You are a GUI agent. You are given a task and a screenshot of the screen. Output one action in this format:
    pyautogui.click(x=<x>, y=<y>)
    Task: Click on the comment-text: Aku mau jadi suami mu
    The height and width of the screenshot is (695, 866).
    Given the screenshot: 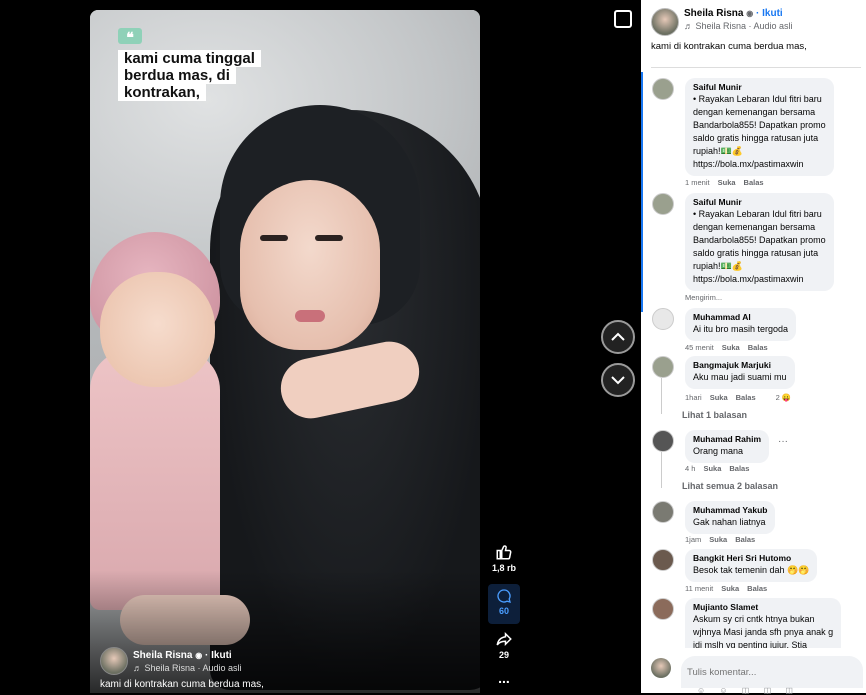 What is the action you would take?
    pyautogui.click(x=740, y=377)
    